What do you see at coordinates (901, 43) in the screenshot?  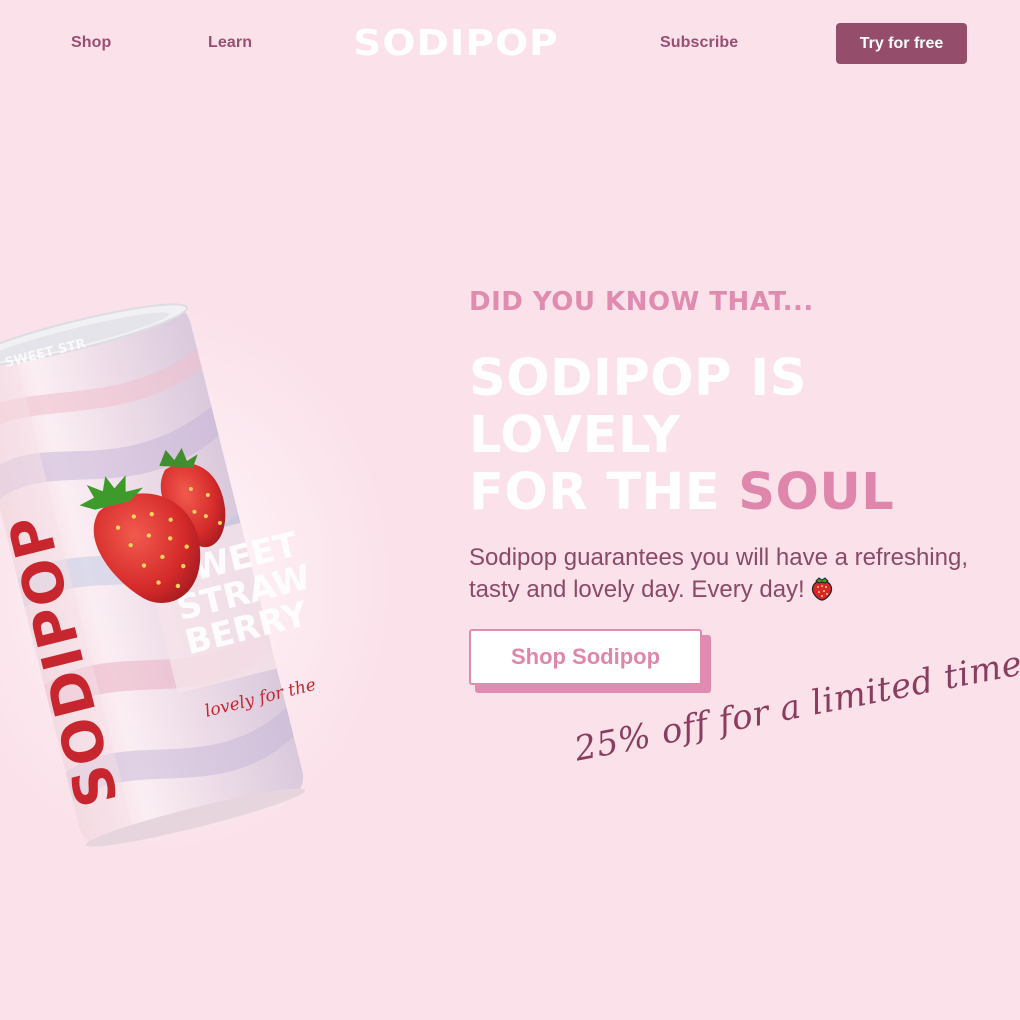 I see `try-for-free-button: Try for free` at bounding box center [901, 43].